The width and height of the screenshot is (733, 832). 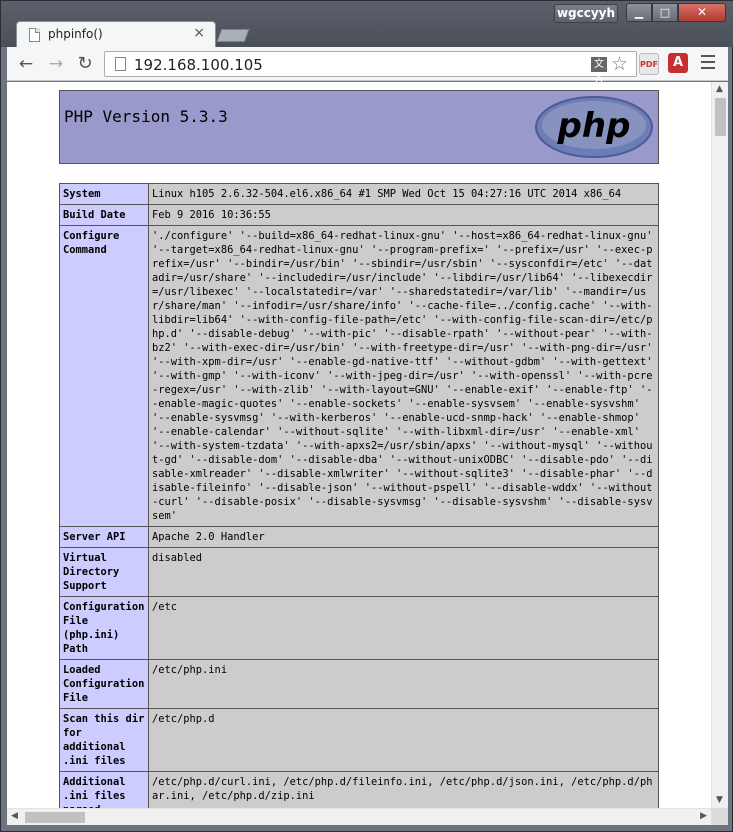 I want to click on bookmark-star-icon: ☆, so click(x=619, y=64).